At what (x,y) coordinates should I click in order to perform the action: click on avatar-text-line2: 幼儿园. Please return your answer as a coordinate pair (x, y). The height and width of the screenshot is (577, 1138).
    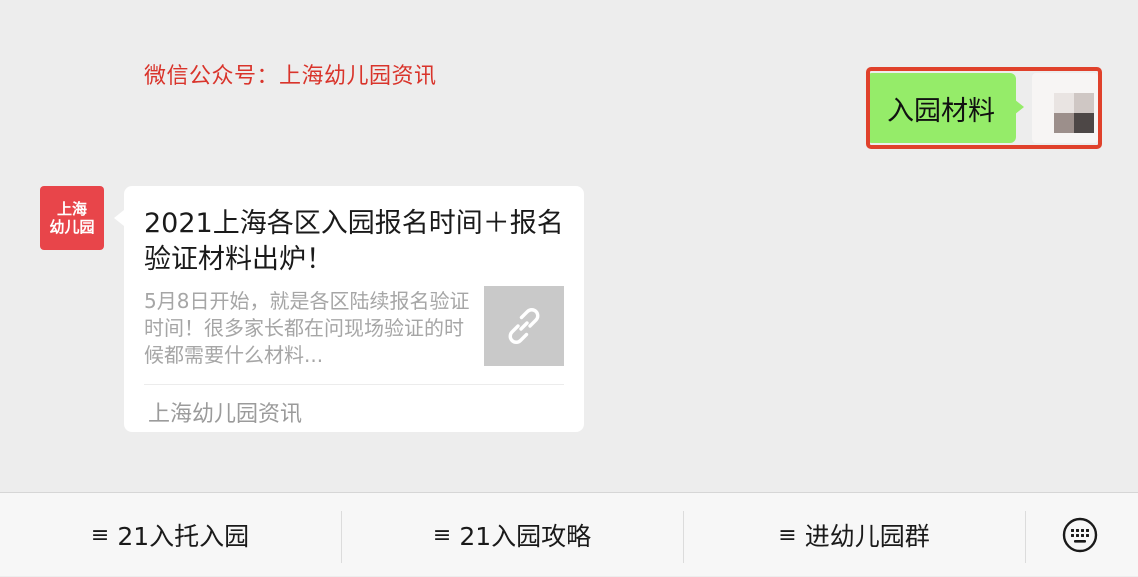
    Looking at the image, I should click on (72, 227).